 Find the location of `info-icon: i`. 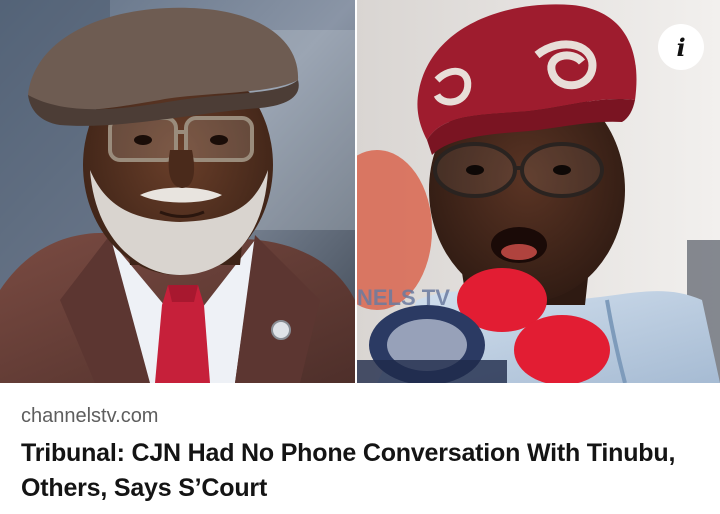

info-icon: i is located at coordinates (681, 47).